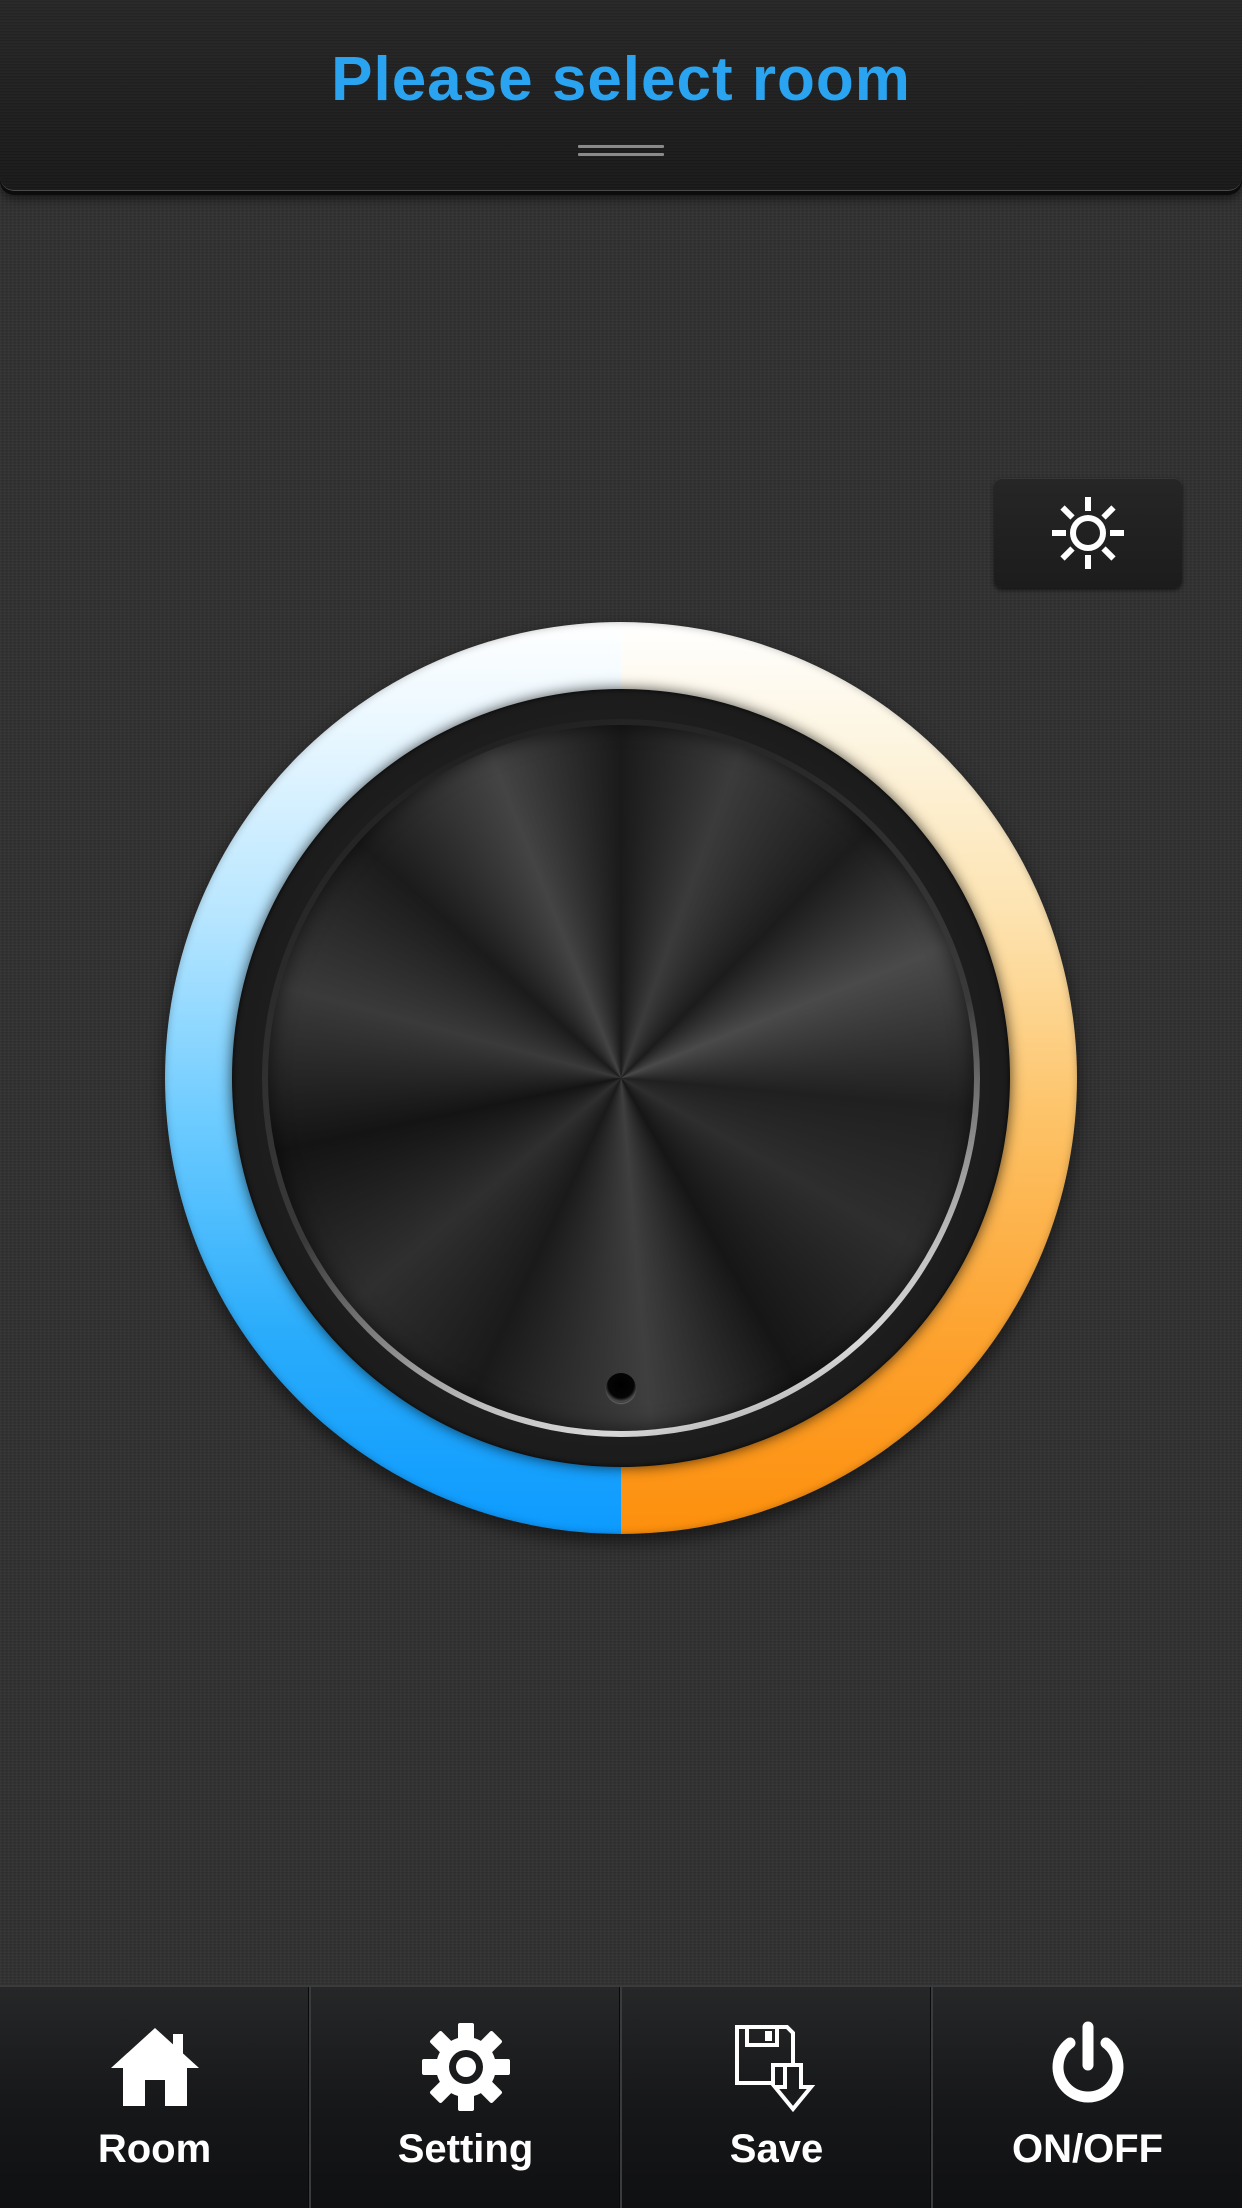 This screenshot has width=1242, height=2208. Describe the element at coordinates (1087, 2062) in the screenshot. I see `power-icon` at that location.